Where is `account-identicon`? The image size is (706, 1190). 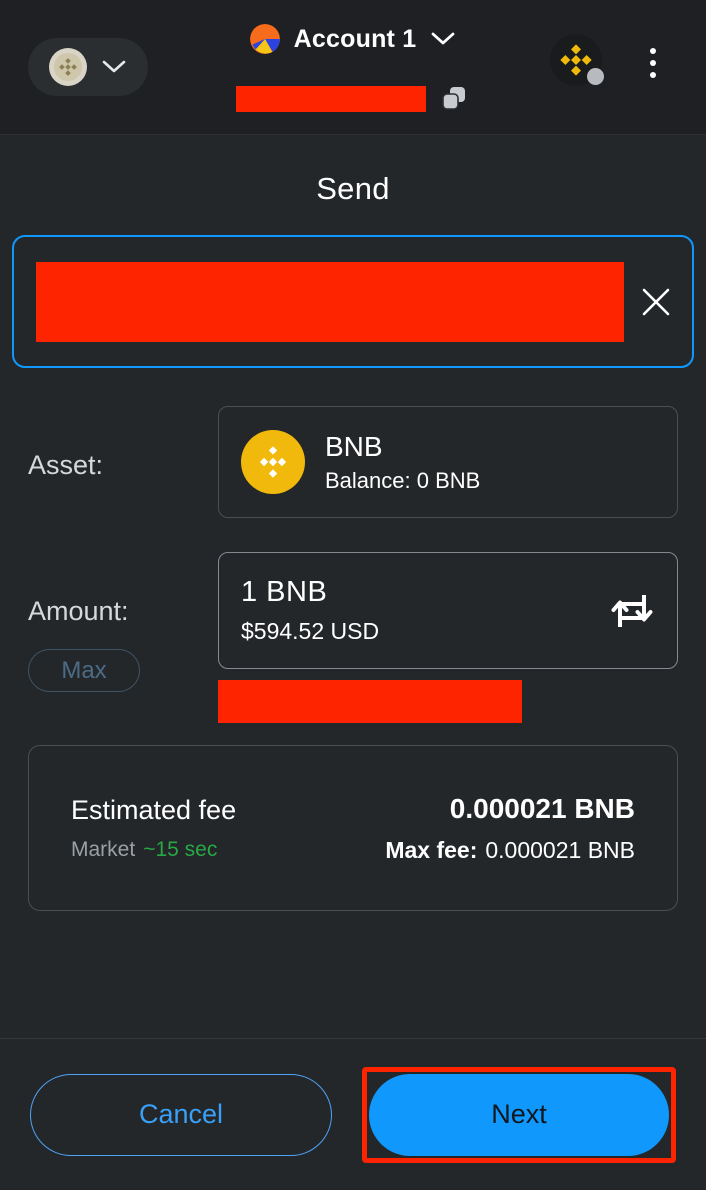 account-identicon is located at coordinates (264, 39).